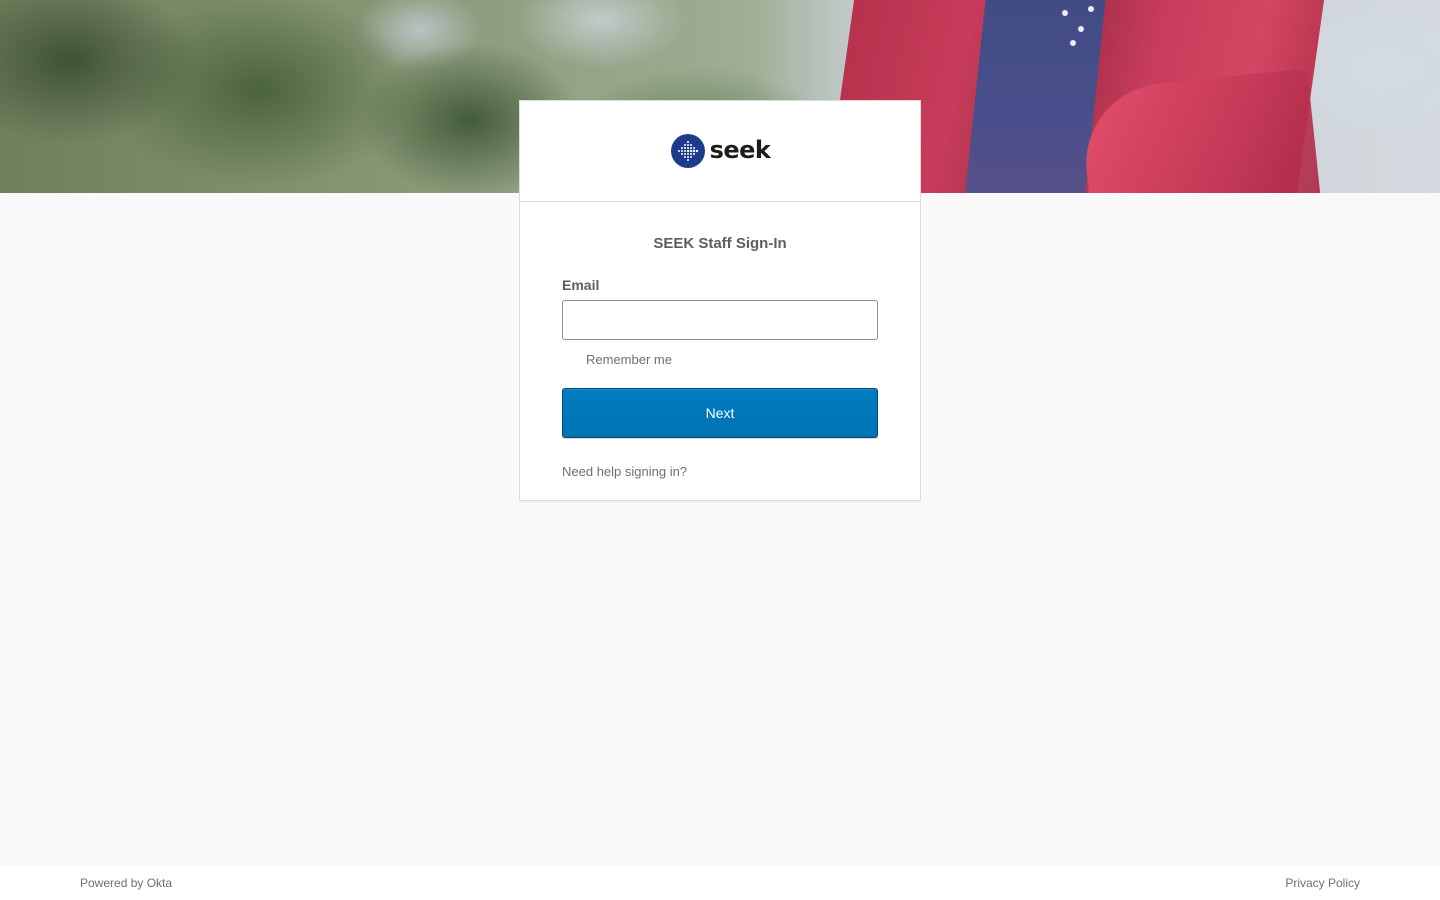 The image size is (1440, 900). I want to click on remember-me-checkbox, so click(570, 359).